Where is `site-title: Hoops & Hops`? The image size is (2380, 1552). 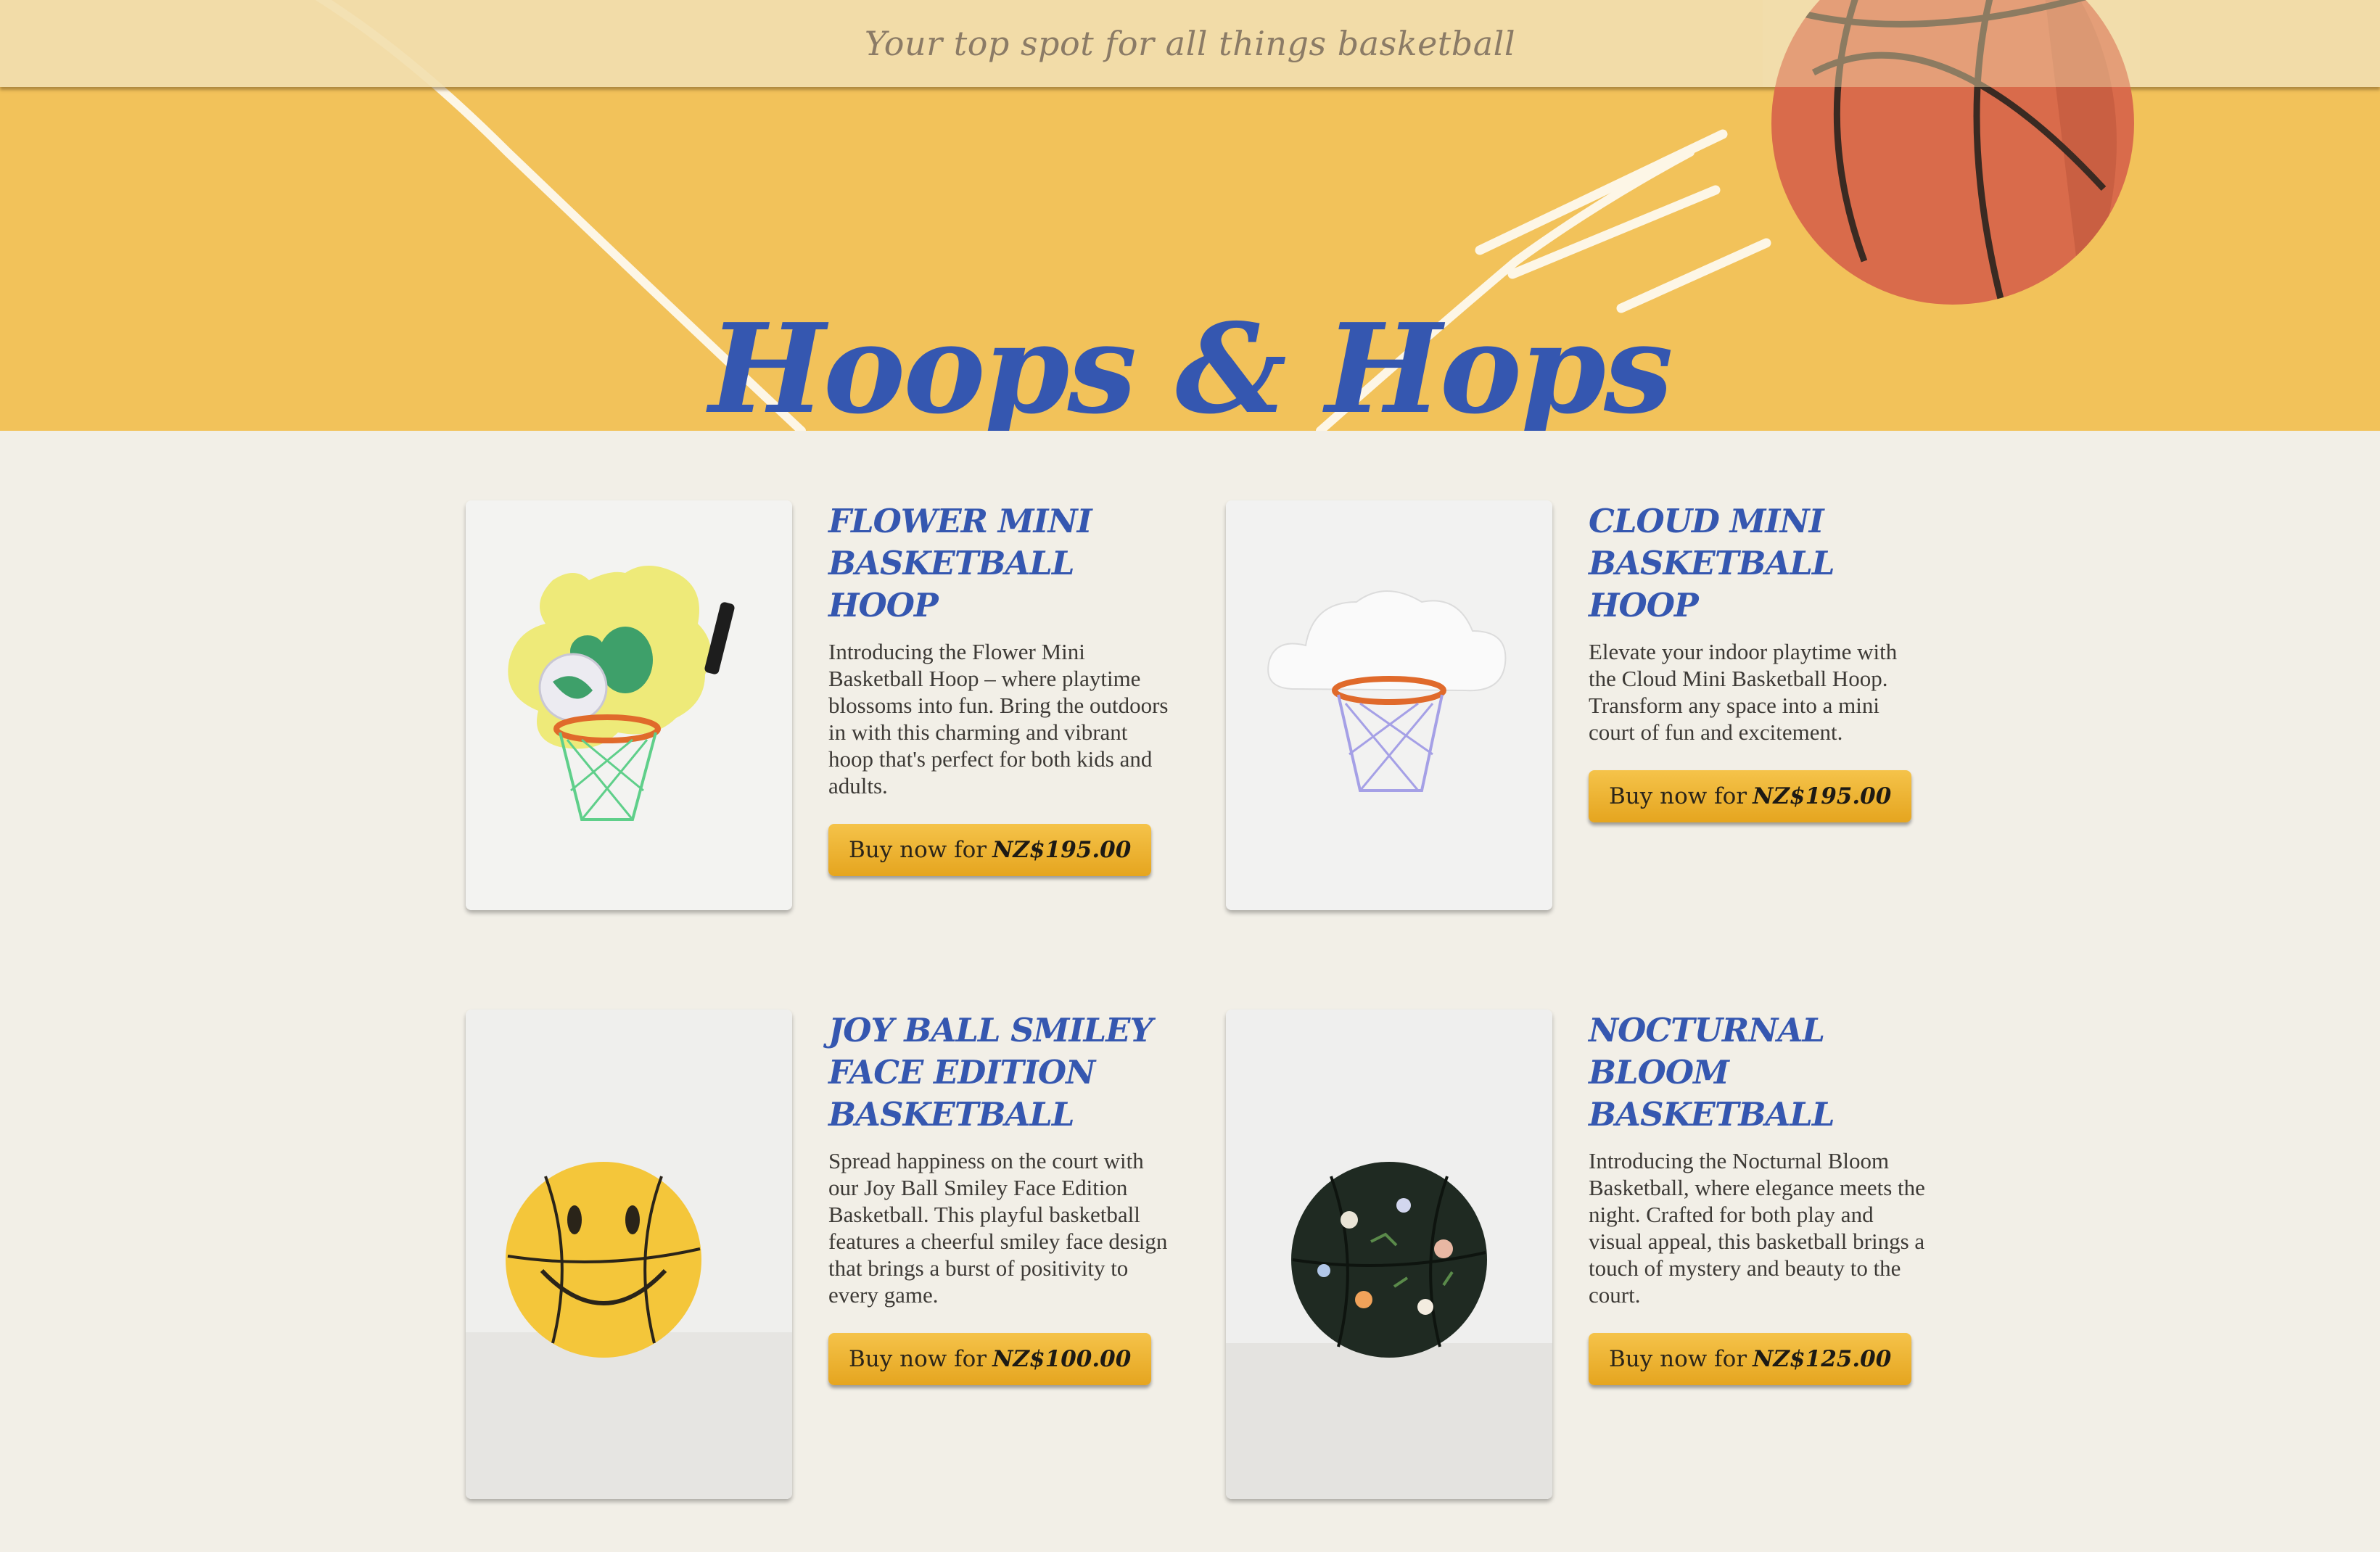
site-title: Hoops & Hops is located at coordinates (1191, 363).